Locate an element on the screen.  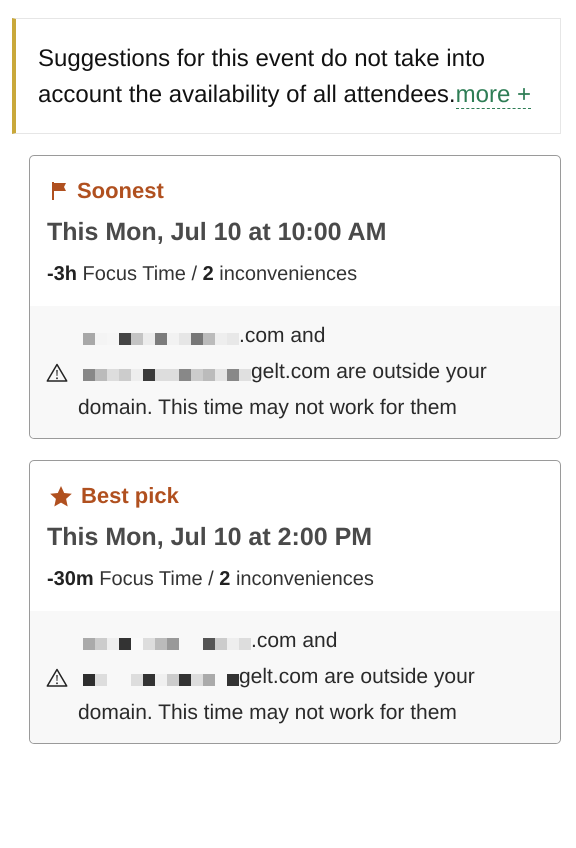
suggestion-label: Soonest is located at coordinates (120, 191).